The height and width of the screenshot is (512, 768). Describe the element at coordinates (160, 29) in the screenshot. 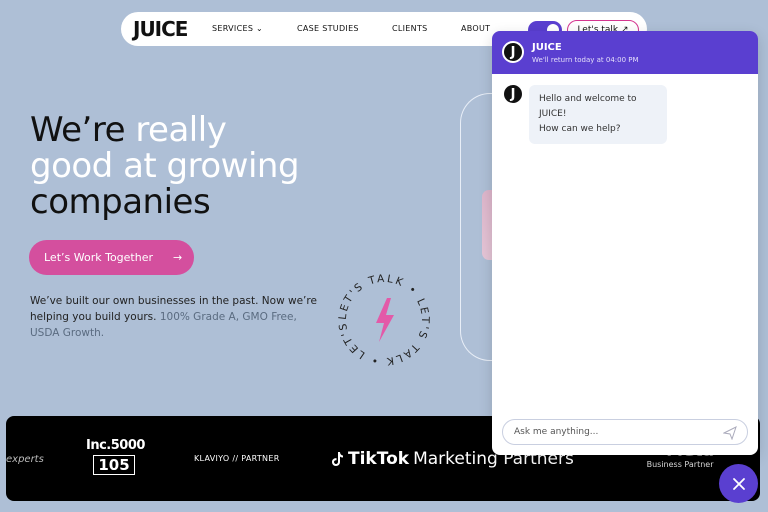

I see `logo: JUICE` at that location.